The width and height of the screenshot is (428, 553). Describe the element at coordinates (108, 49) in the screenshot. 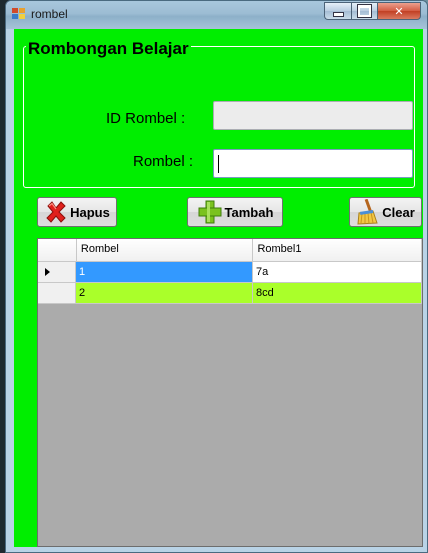

I see `groupbox-title: Rombongan Belajar` at that location.